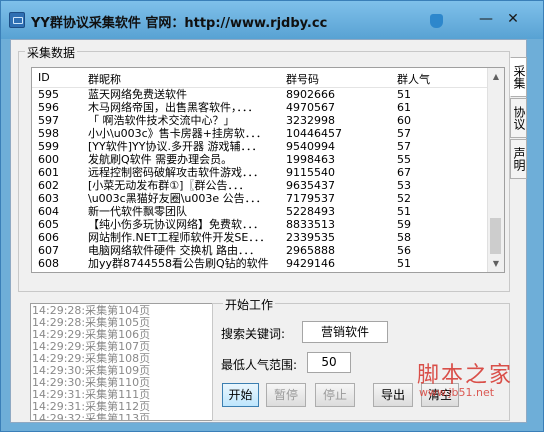 Image resolution: width=544 pixels, height=432 pixels. I want to click on row-name: 网站制作.NET工程师软件开发SE．．．, so click(179, 237).